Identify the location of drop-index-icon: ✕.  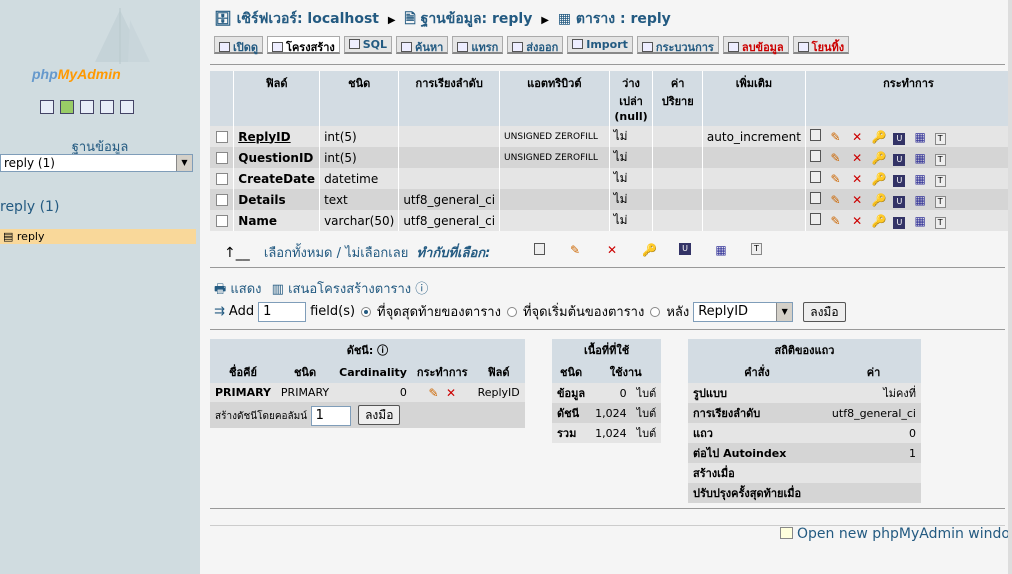
(451, 393).